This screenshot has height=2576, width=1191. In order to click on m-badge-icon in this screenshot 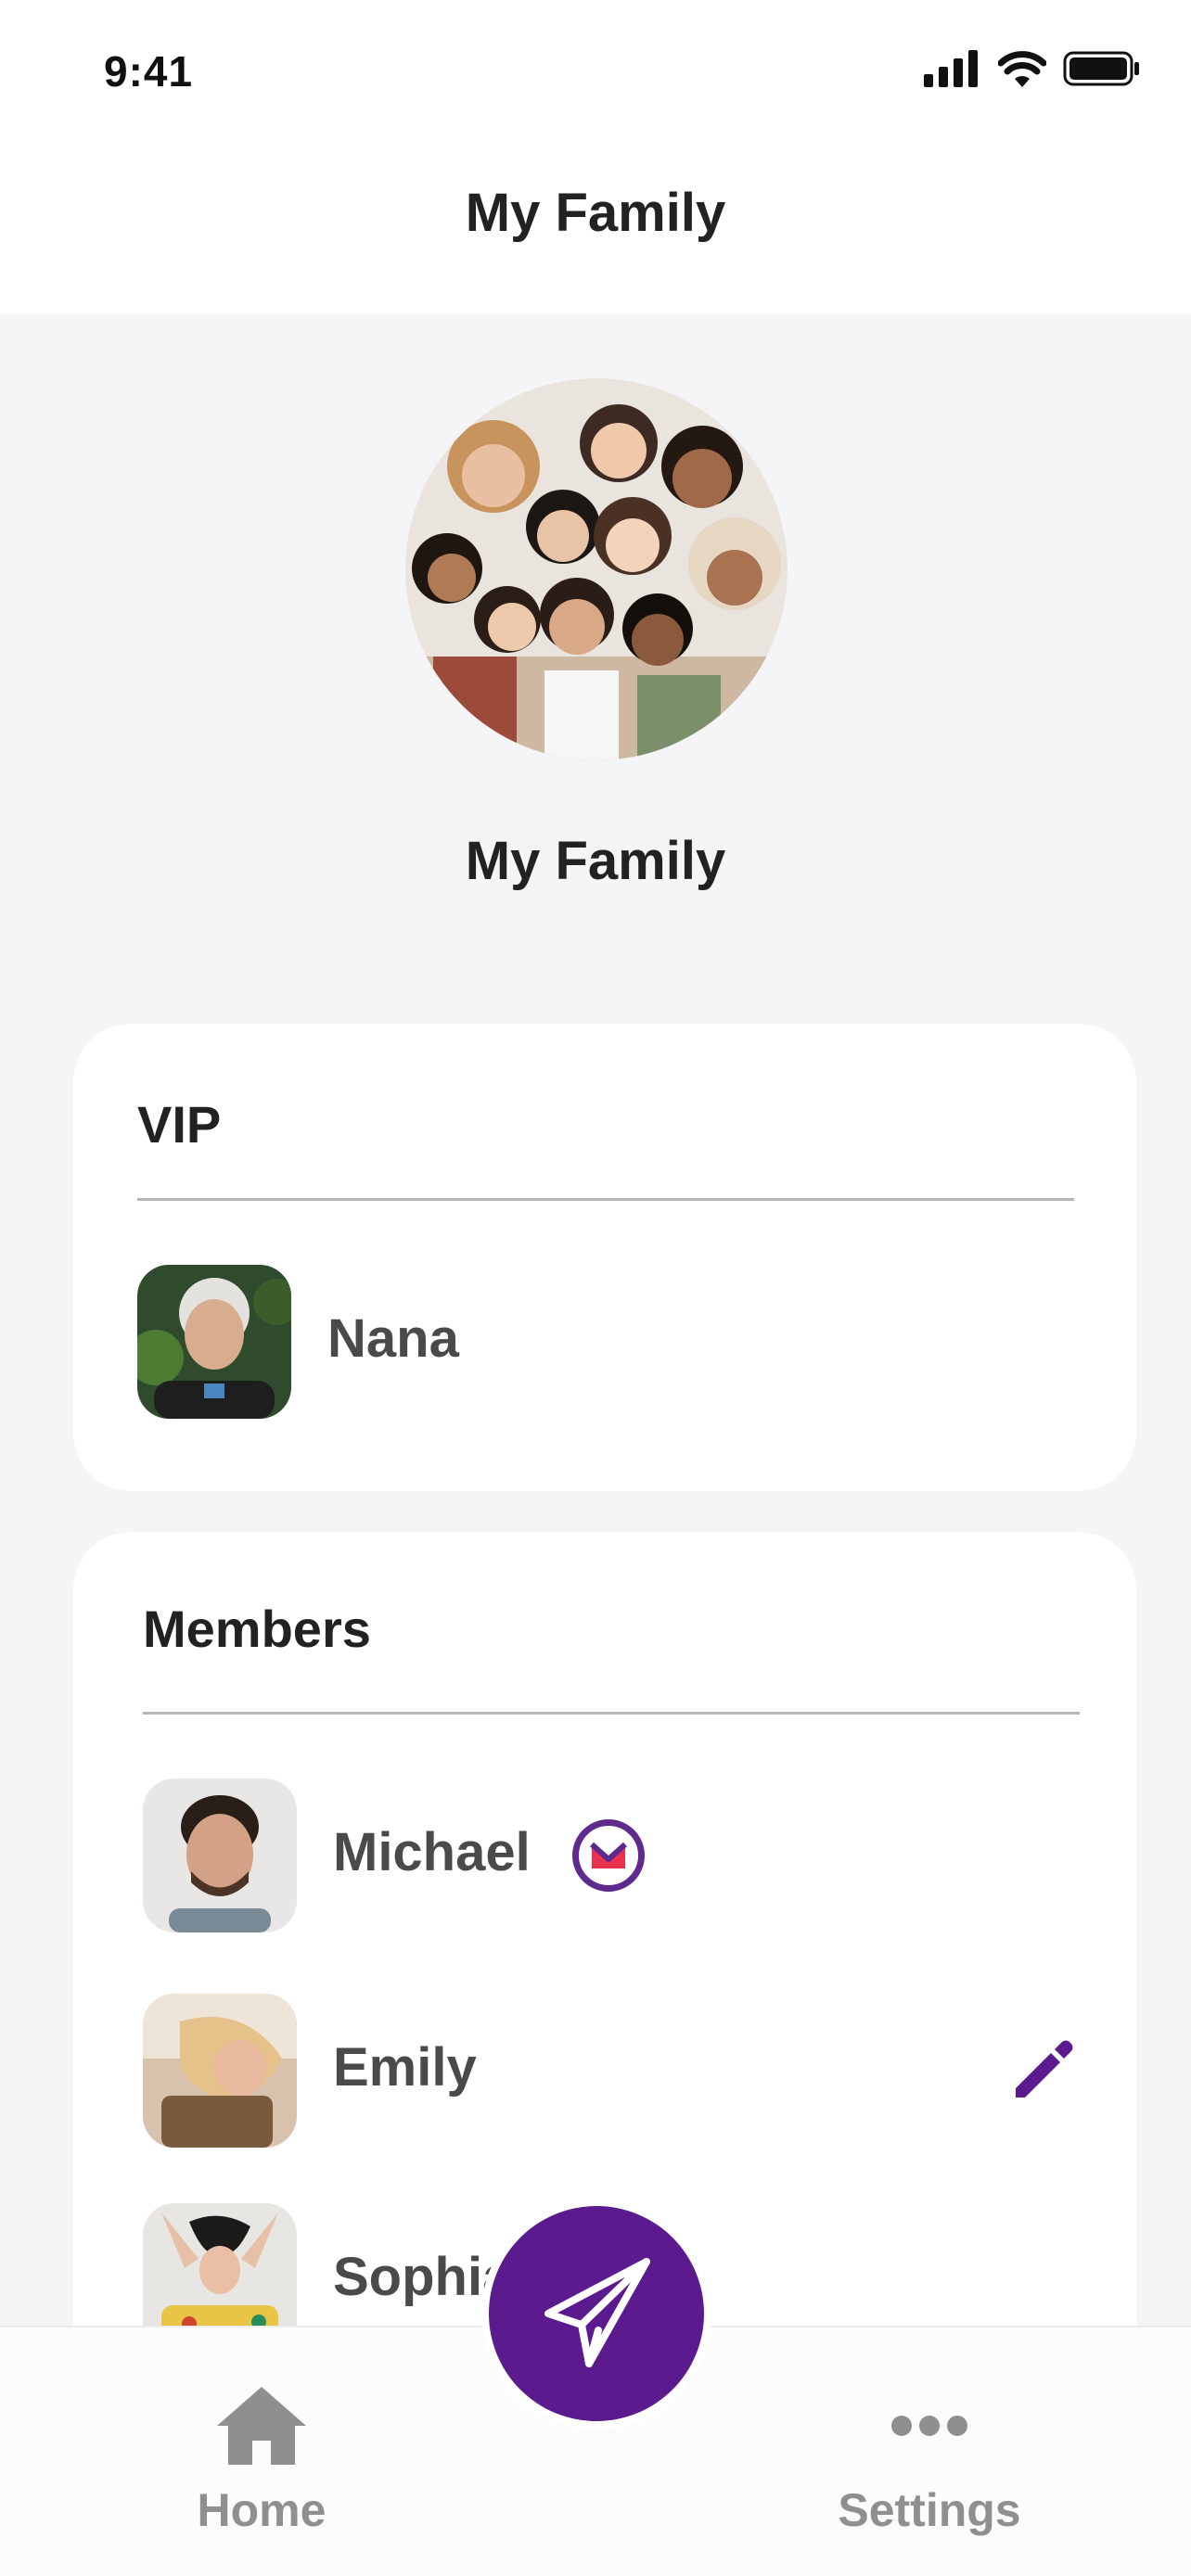, I will do `click(608, 1855)`.